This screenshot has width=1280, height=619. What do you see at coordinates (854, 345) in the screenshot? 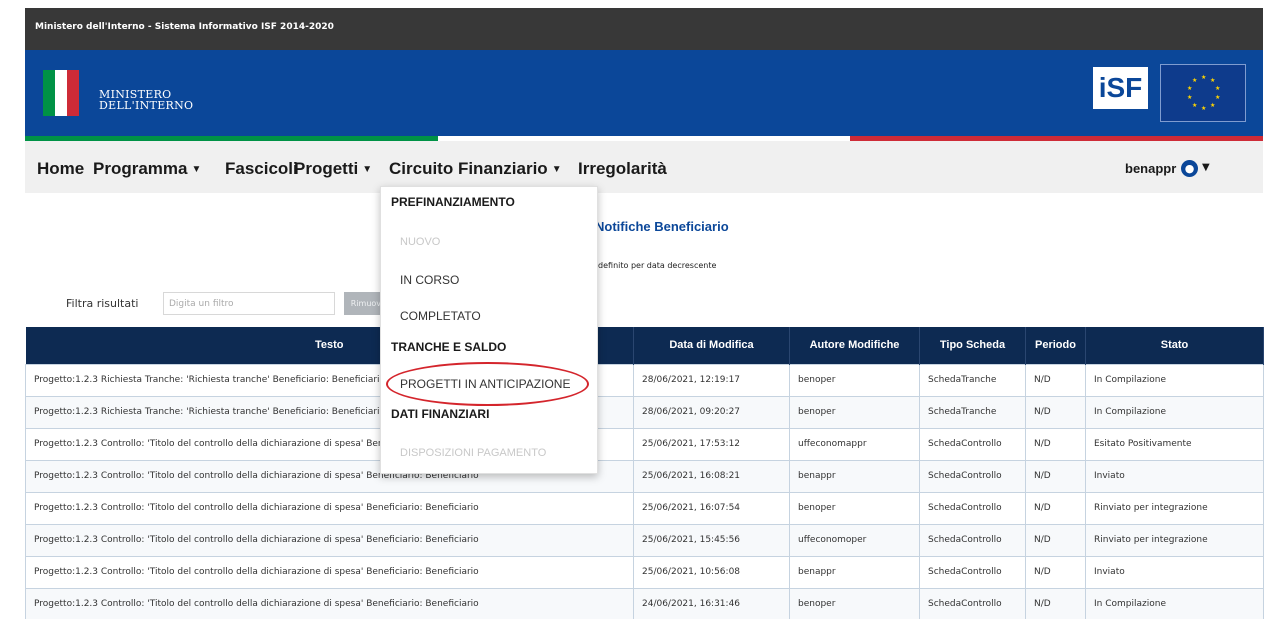
I see `column-header-autore: Autore Modifiche` at bounding box center [854, 345].